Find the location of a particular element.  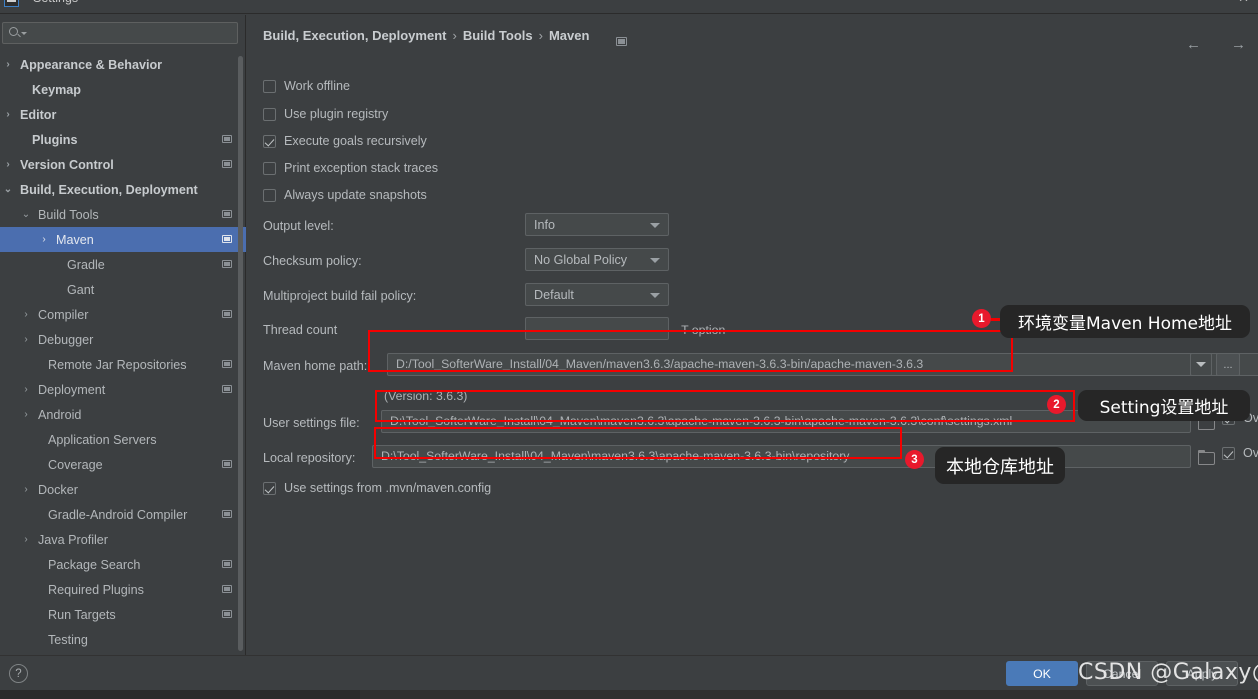

chevron-down-icon: ⌄ is located at coordinates (8, 189).